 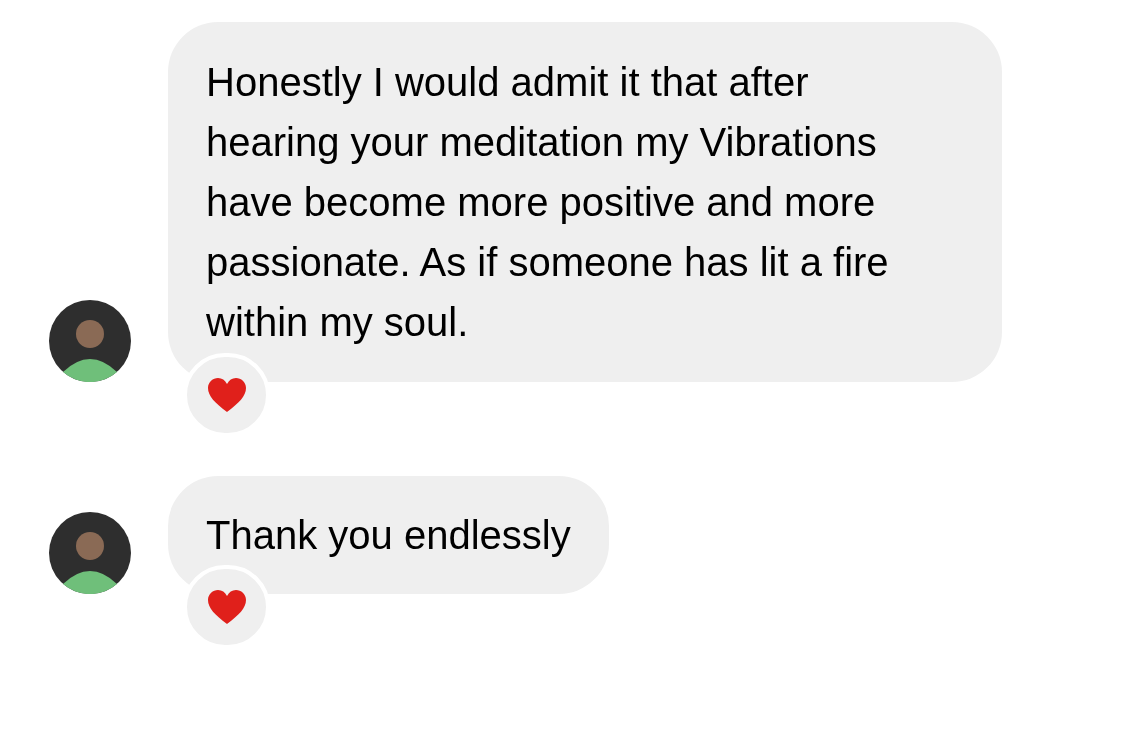 What do you see at coordinates (388, 535) in the screenshot?
I see `message-bubble: Thank you endlessly` at bounding box center [388, 535].